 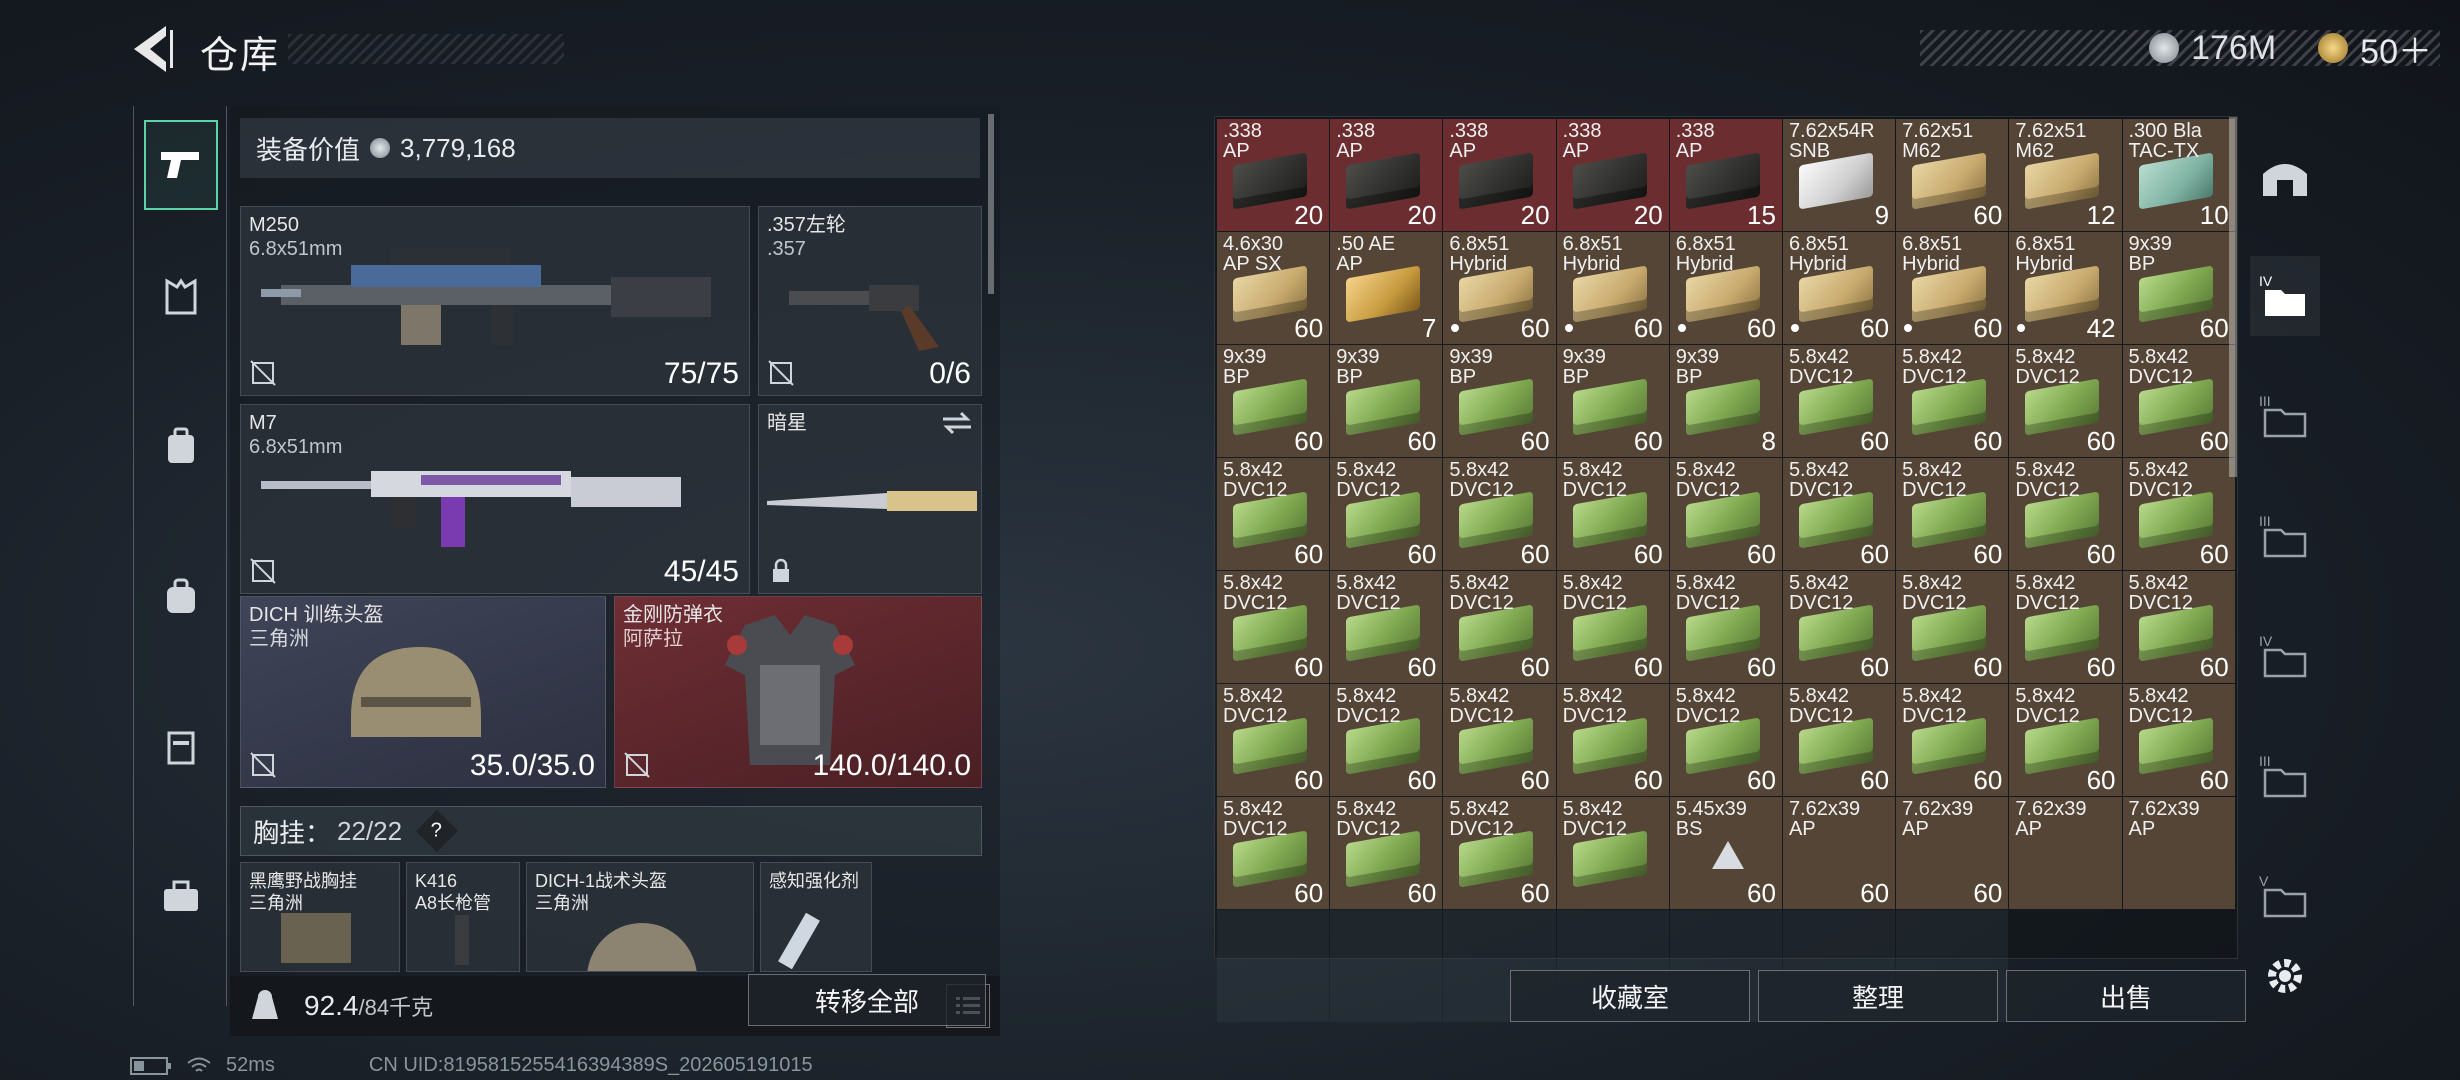 I want to click on nav-pack, so click(x=181, y=597).